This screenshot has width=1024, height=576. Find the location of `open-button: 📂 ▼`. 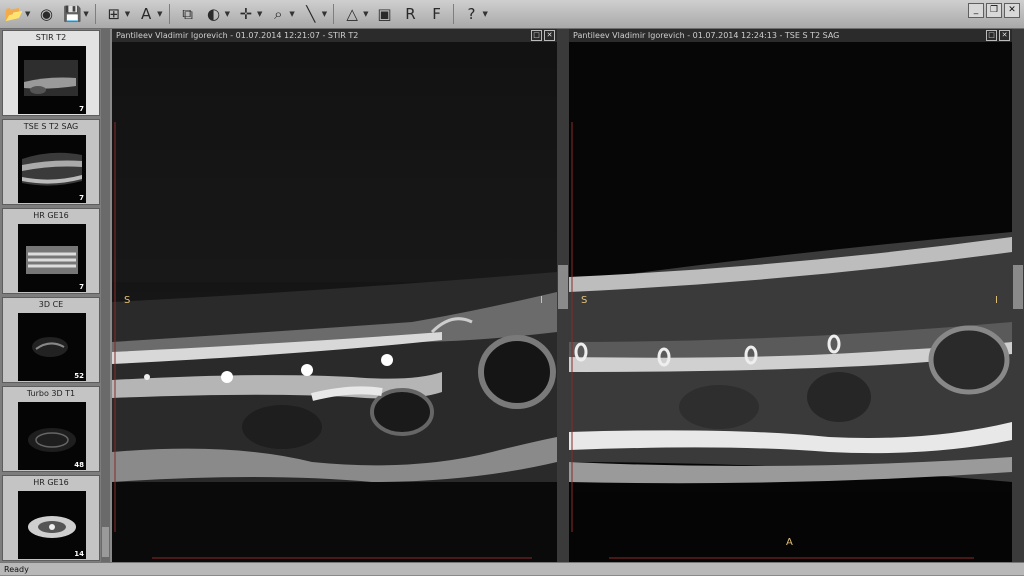

open-button: 📂 ▼ is located at coordinates (17, 14).